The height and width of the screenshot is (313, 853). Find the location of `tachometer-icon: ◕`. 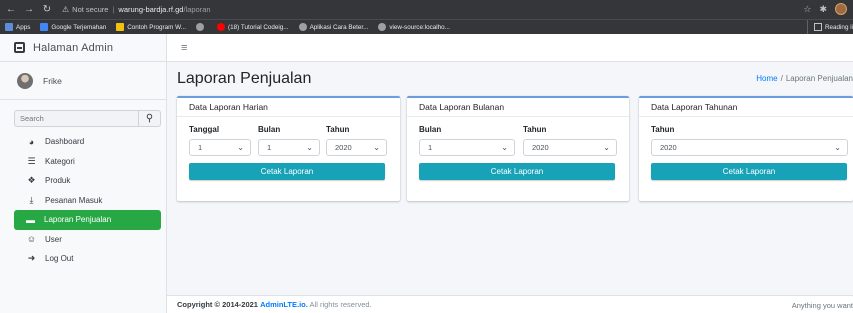

tachometer-icon: ◕ is located at coordinates (31, 141).